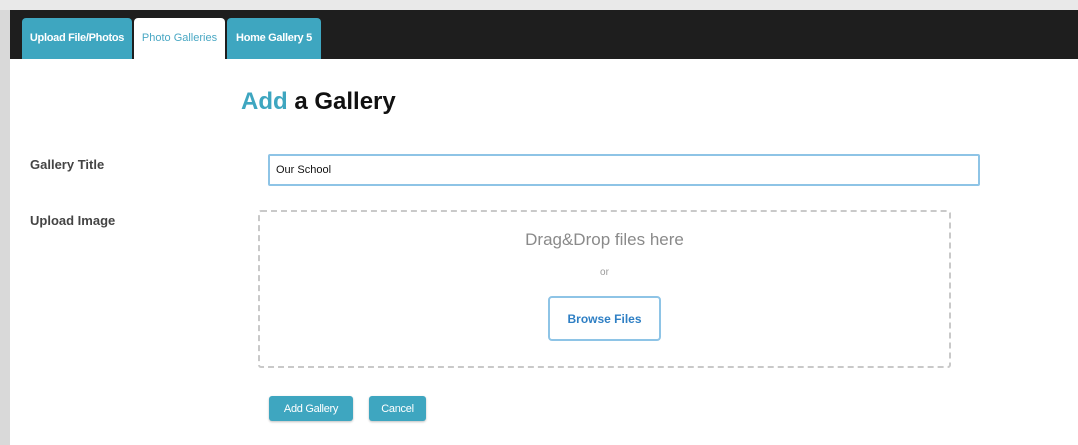 This screenshot has height=445, width=1078. What do you see at coordinates (274, 38) in the screenshot?
I see `tab-home-gallery: Home Gallery 5` at bounding box center [274, 38].